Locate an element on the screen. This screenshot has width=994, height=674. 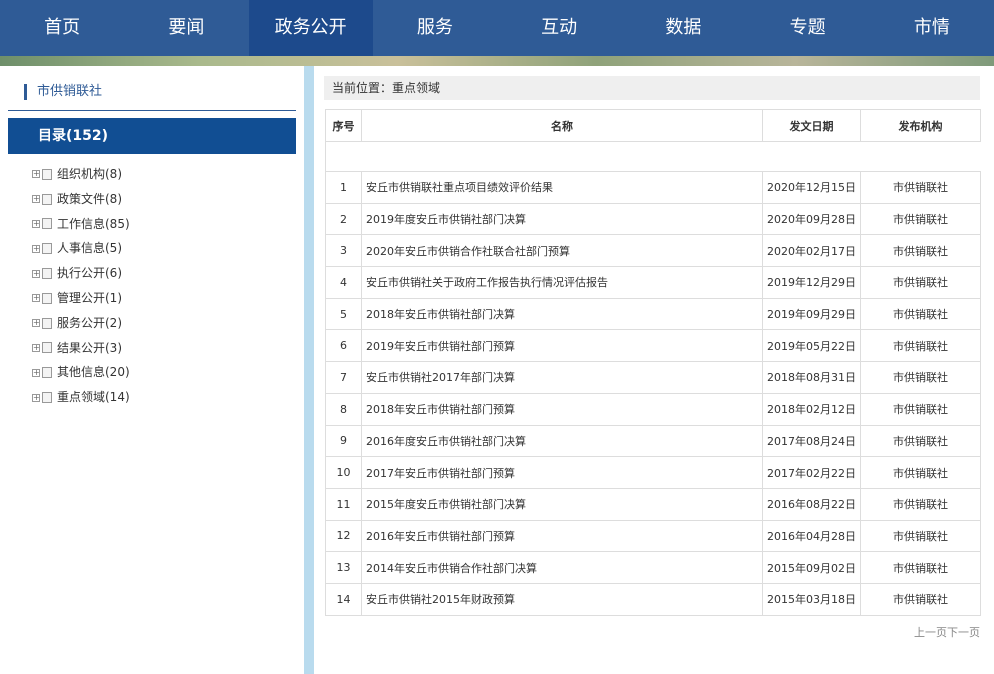
table-row: 2 2019年度安丘市供销社部门决算 2020年09月28日 市供销联社 is located at coordinates (653, 219).